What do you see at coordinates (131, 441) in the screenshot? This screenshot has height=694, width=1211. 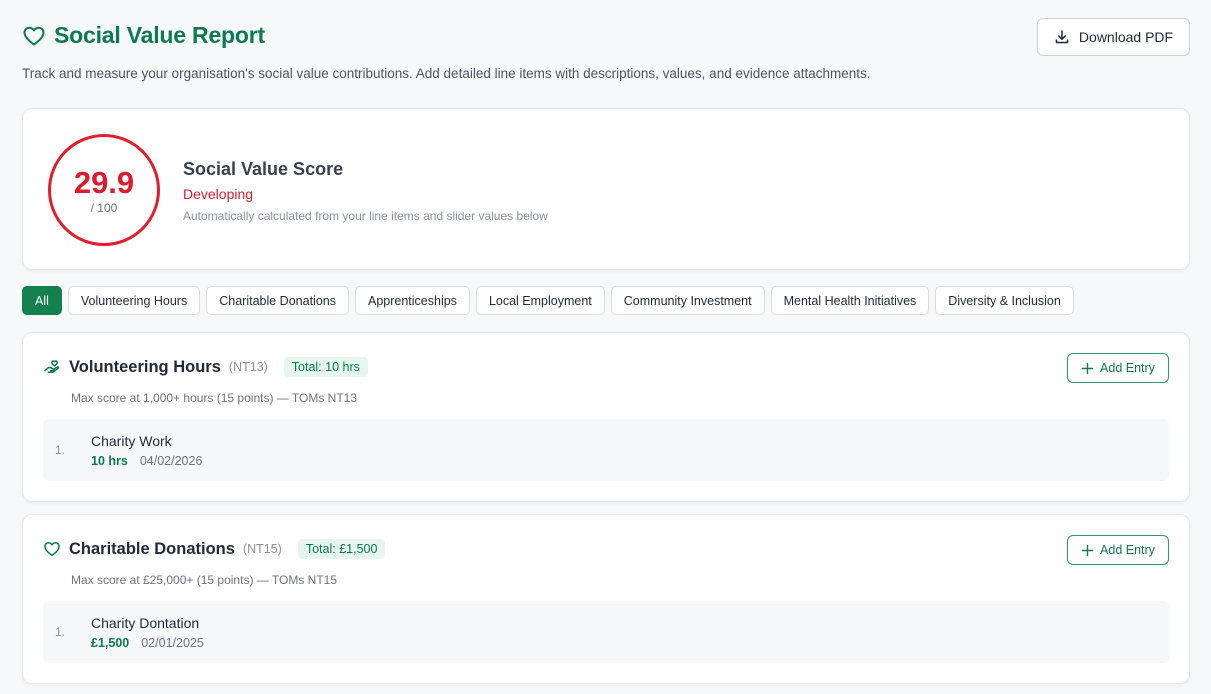 I see `item-name: Charity Work` at bounding box center [131, 441].